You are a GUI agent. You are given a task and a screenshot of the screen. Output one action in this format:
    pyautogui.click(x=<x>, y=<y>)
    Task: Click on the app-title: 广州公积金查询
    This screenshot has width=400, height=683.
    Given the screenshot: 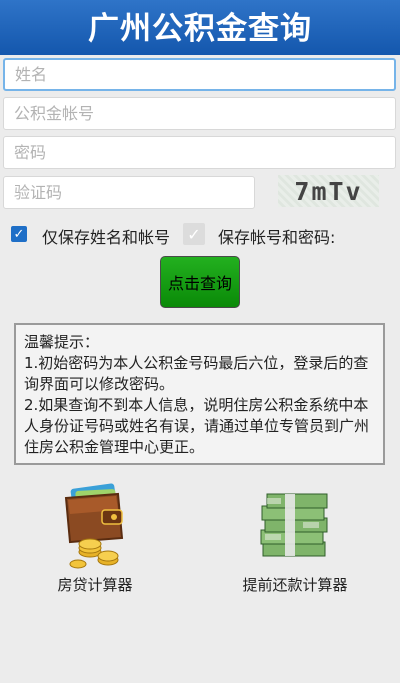 What is the action you would take?
    pyautogui.click(x=200, y=29)
    